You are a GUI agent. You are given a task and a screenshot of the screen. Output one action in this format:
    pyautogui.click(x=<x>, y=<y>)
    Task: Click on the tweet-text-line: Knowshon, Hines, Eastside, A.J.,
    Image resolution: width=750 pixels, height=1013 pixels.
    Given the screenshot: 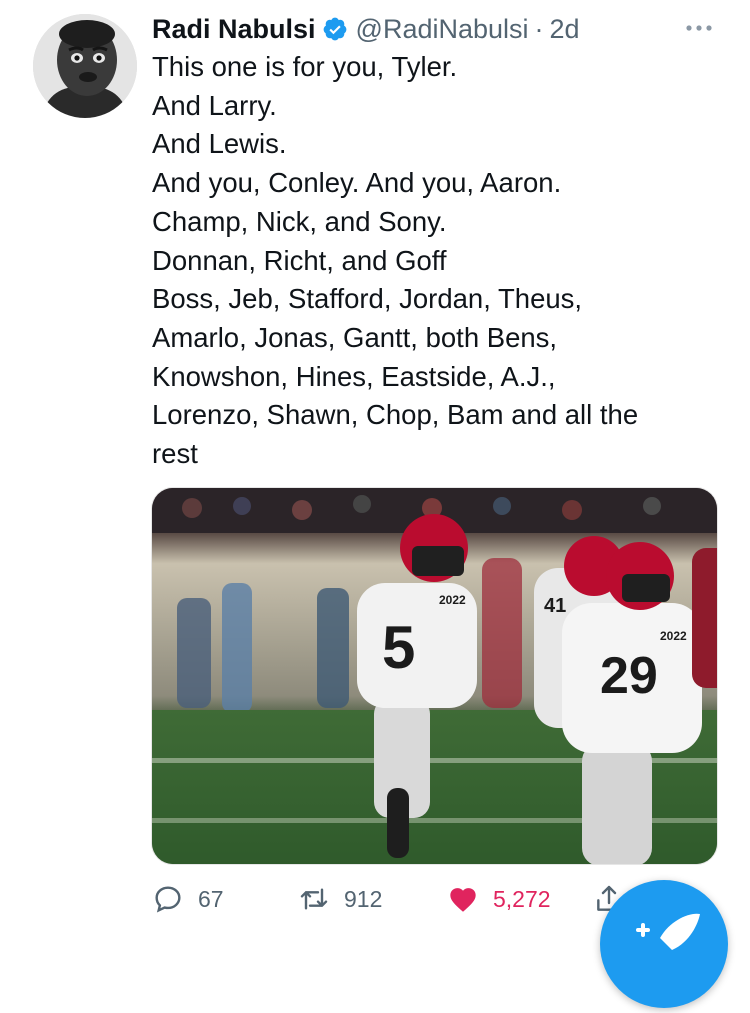 What is the action you would take?
    pyautogui.click(x=354, y=376)
    